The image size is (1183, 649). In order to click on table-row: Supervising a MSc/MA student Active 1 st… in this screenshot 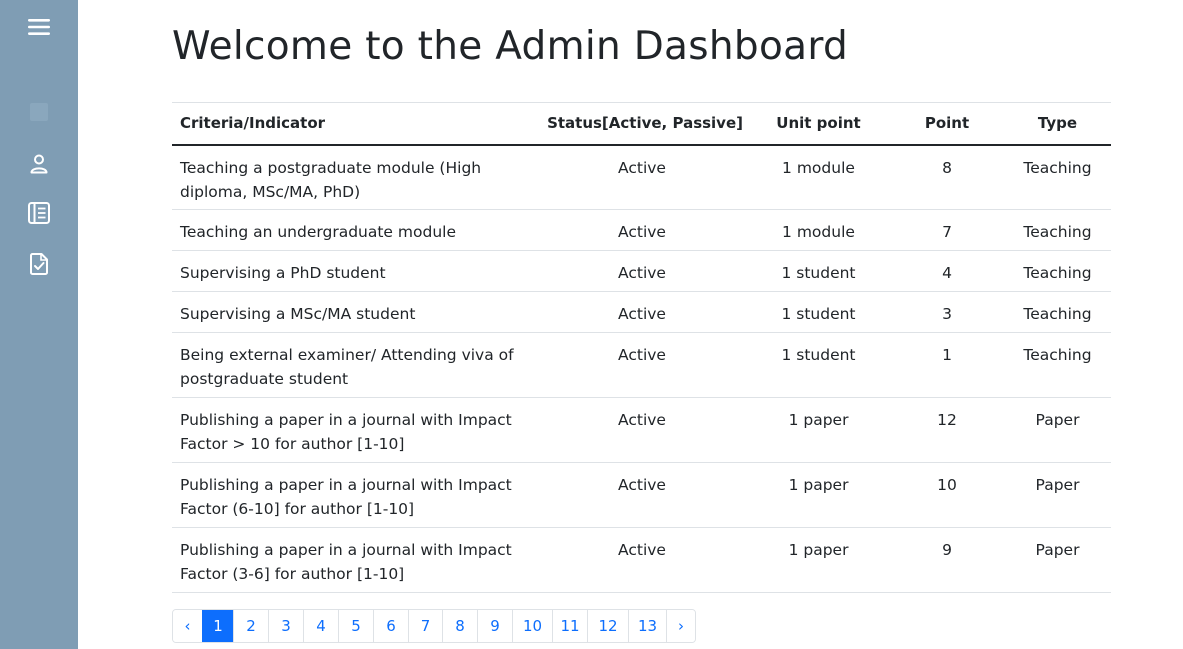, I will do `click(641, 312)`.